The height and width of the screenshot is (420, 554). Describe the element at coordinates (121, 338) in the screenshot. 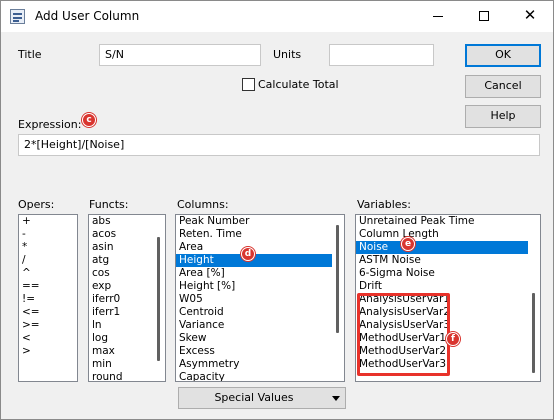

I see `list-item: log` at that location.